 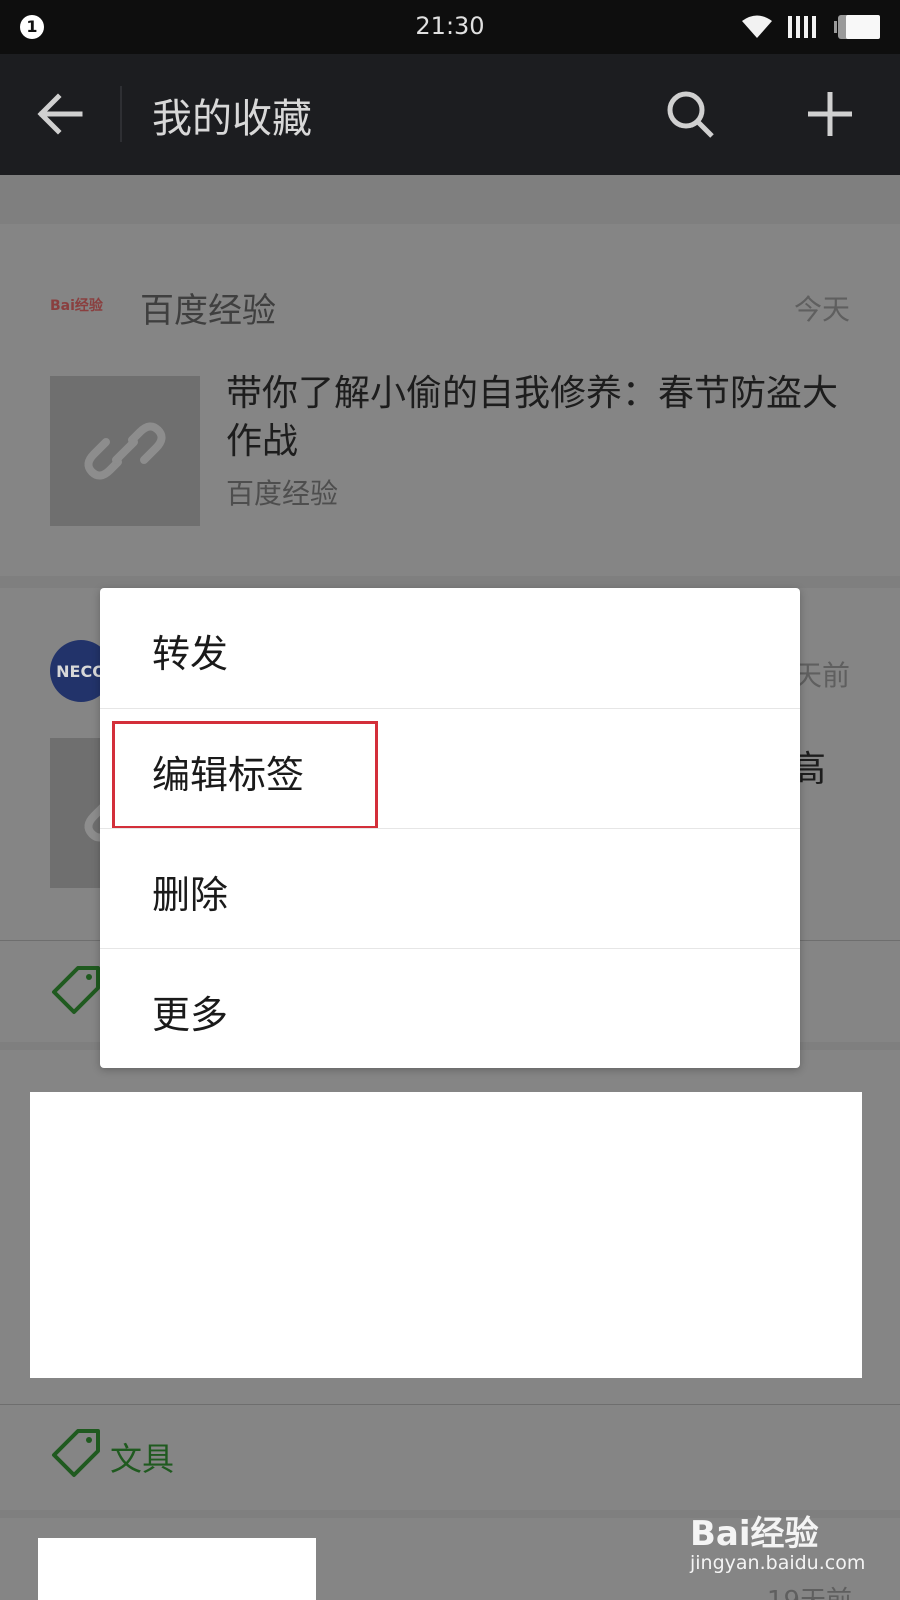 I want to click on search-button, so click(x=690, y=114).